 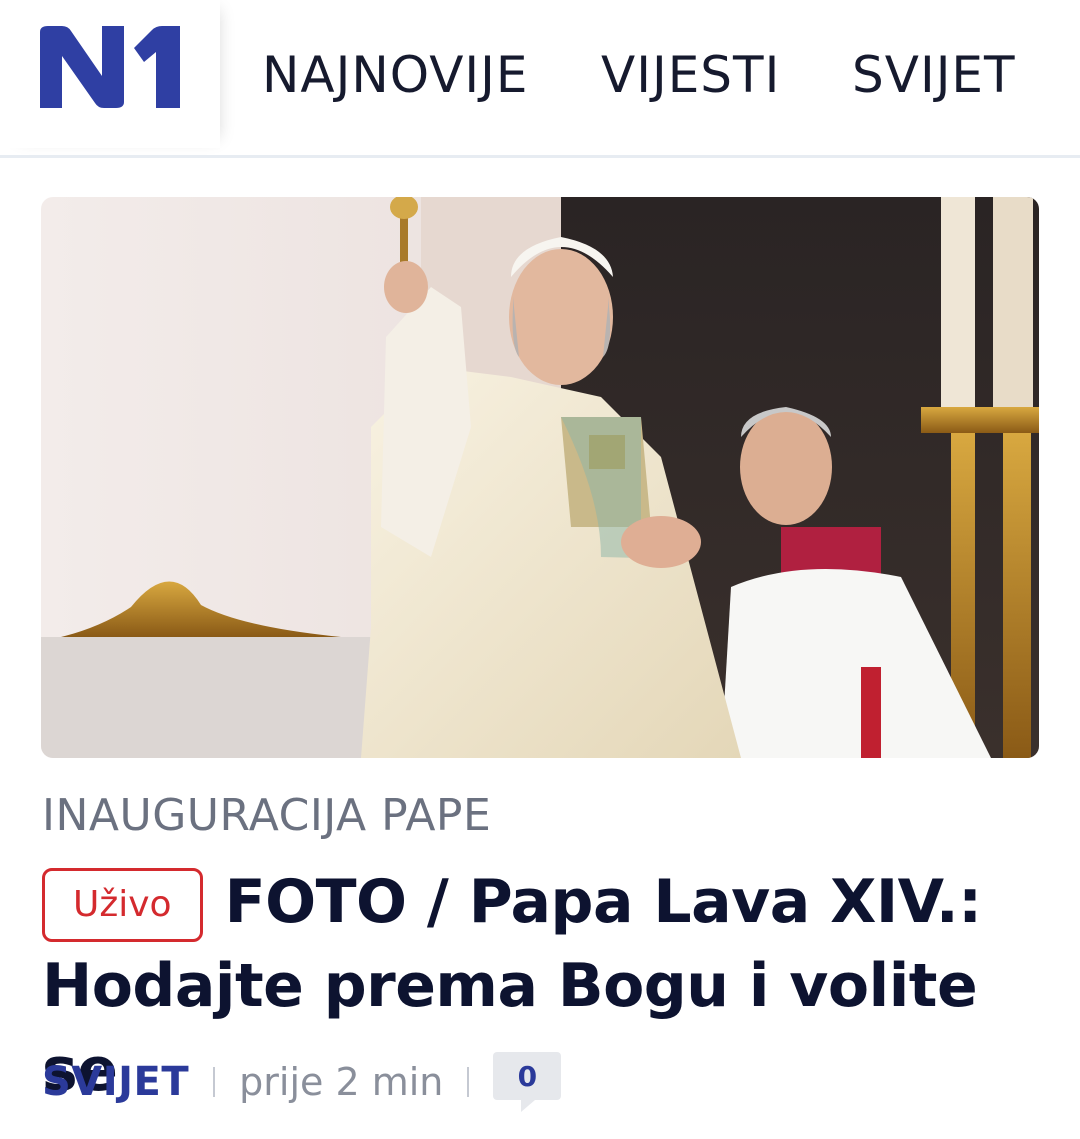 What do you see at coordinates (115, 1082) in the screenshot?
I see `section-link: SVIJET` at bounding box center [115, 1082].